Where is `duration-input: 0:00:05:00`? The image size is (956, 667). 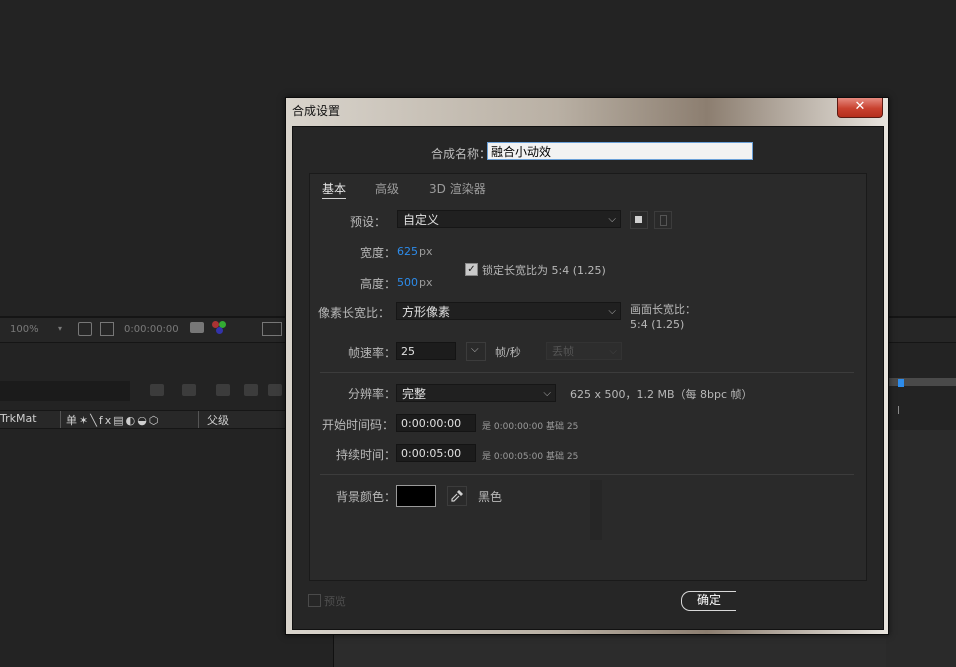 duration-input: 0:00:05:00 is located at coordinates (436, 453).